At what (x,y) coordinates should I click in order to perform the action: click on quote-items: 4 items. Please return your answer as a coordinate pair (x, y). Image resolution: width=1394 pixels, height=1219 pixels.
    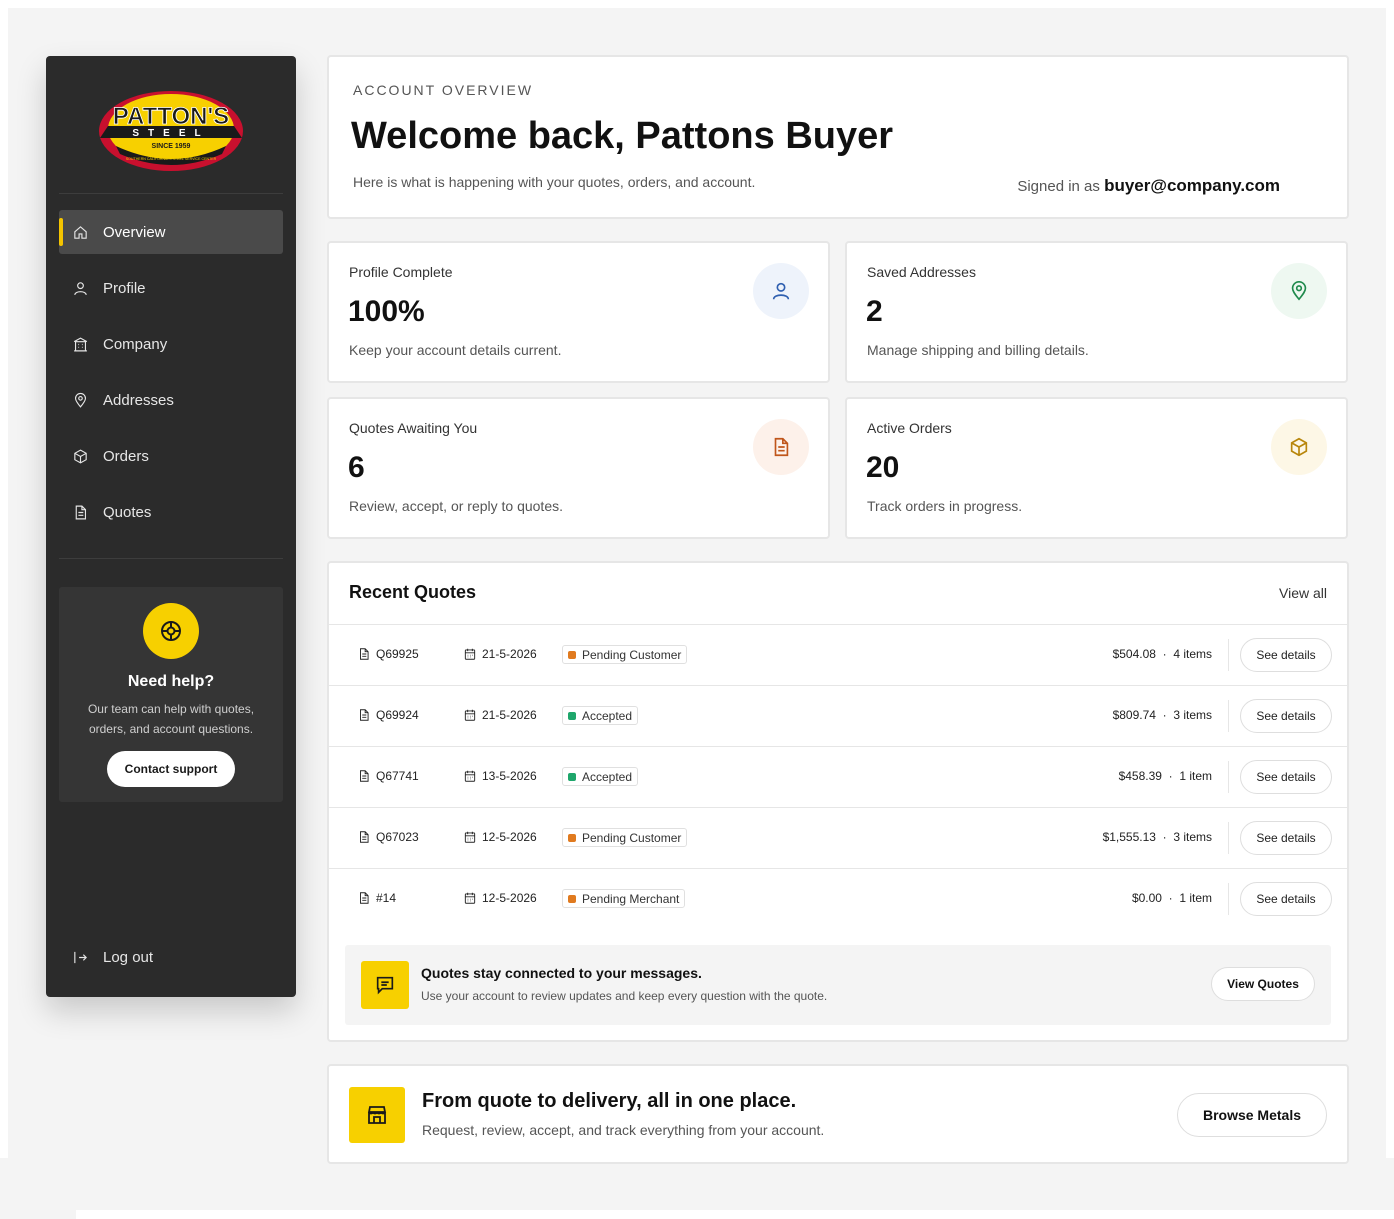
    Looking at the image, I should click on (1192, 654).